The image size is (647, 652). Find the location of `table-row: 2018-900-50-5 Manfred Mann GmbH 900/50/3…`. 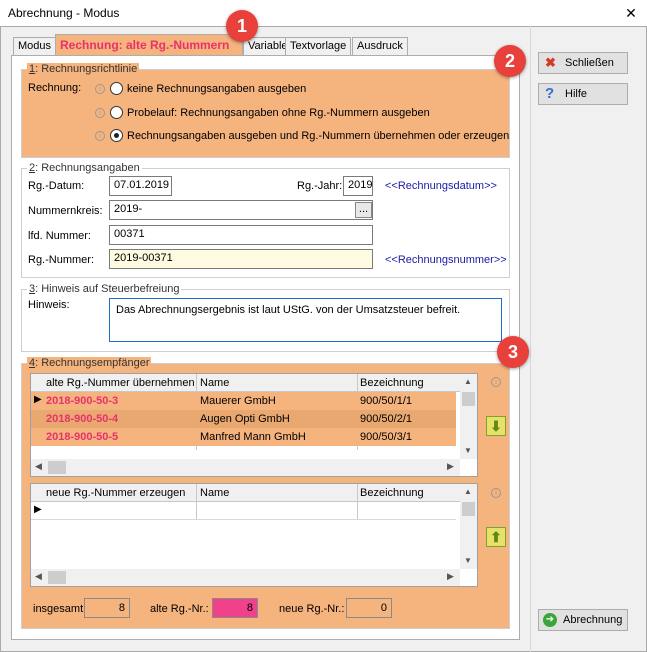

table-row: 2018-900-50-5 Manfred Mann GmbH 900/50/3… is located at coordinates (243, 437).